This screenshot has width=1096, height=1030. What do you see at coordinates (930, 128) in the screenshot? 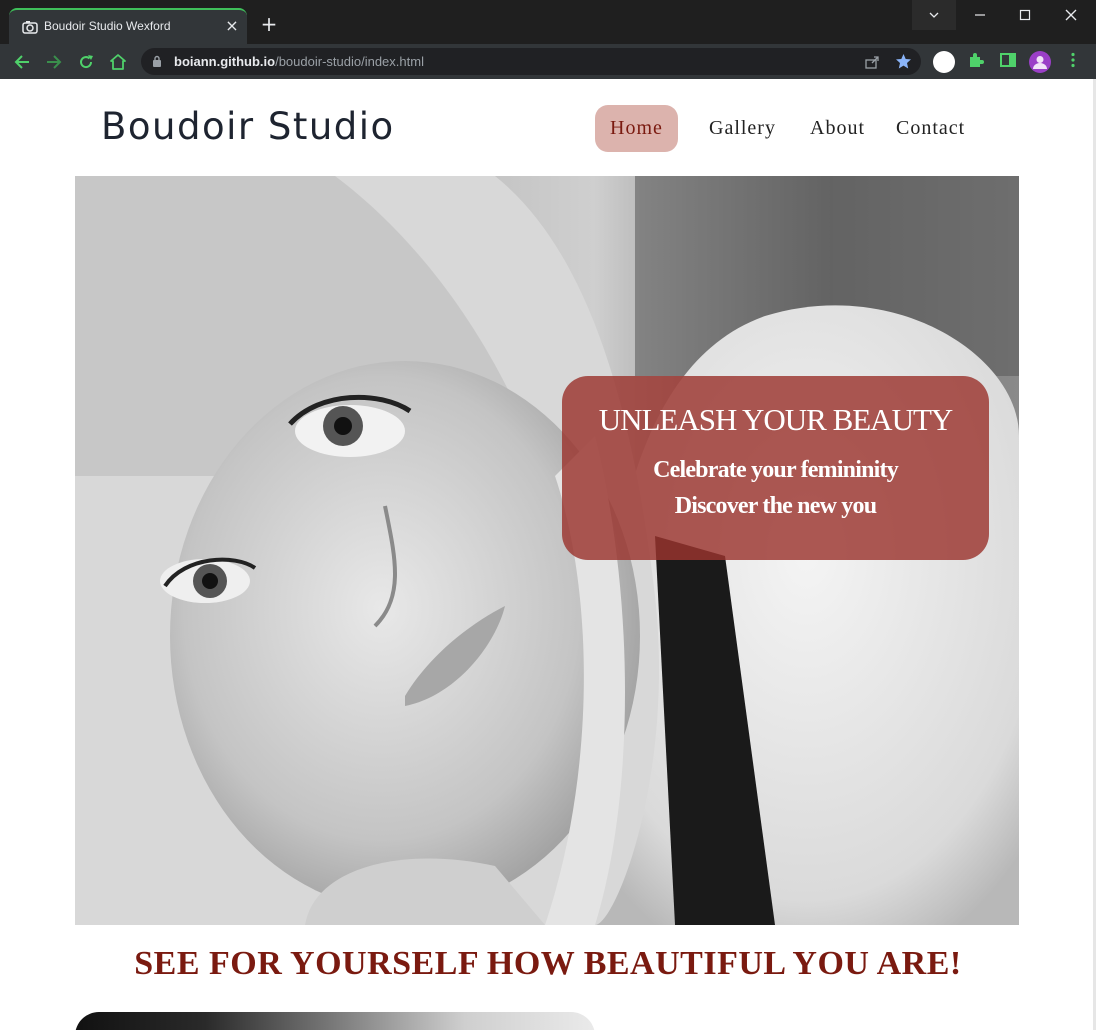
I see `nav-contact: Contact` at bounding box center [930, 128].